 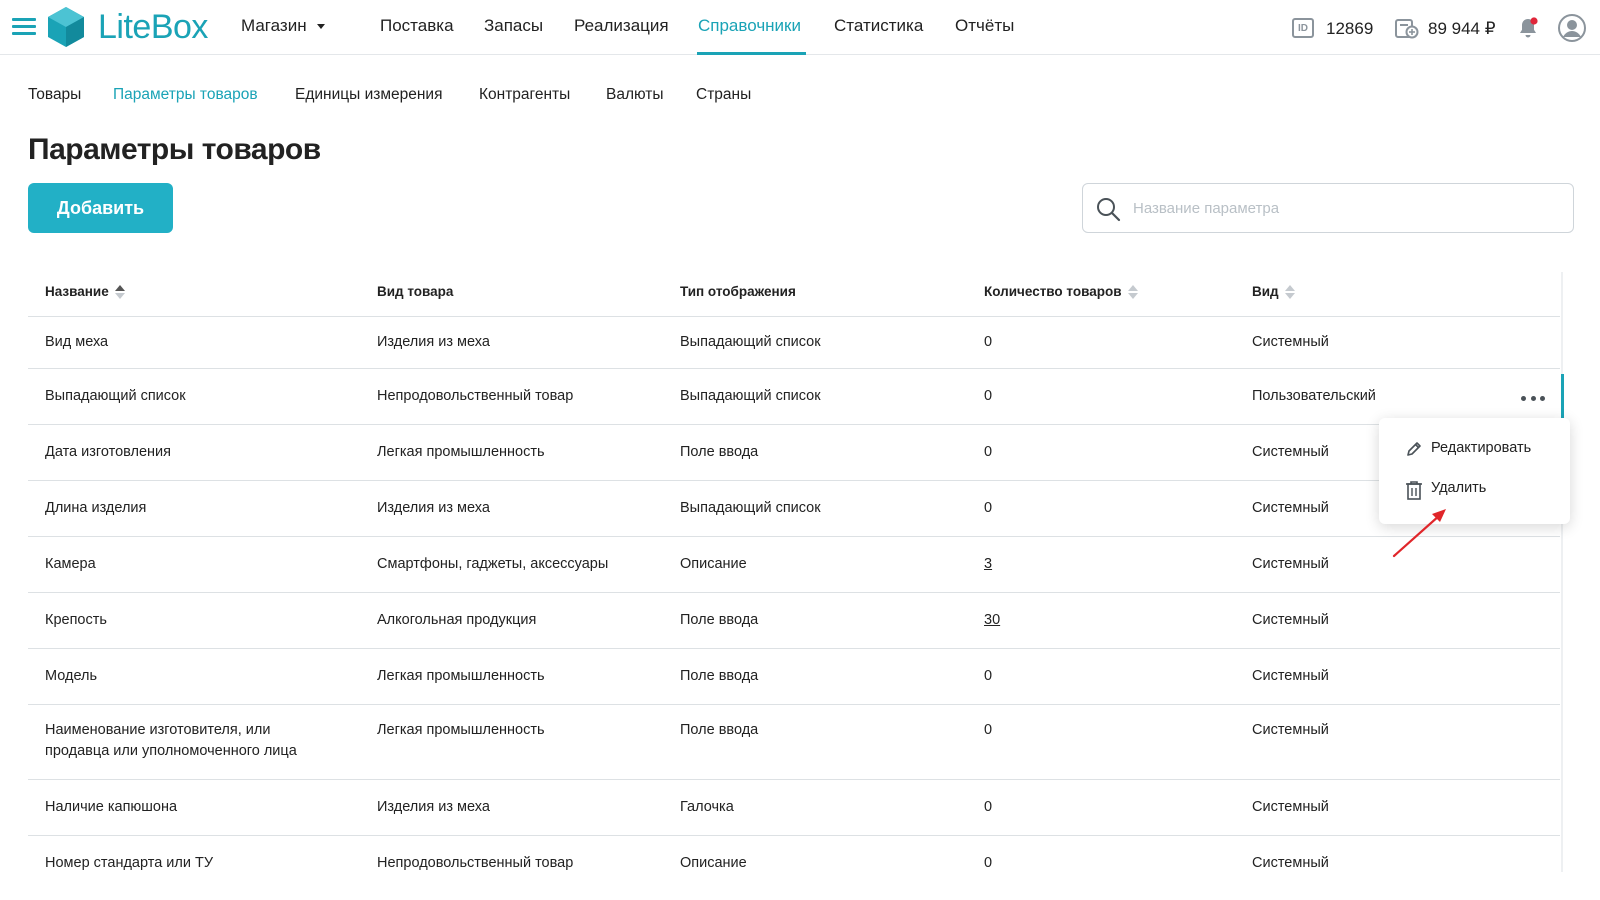 What do you see at coordinates (1109, 210) in the screenshot?
I see `search-icon` at bounding box center [1109, 210].